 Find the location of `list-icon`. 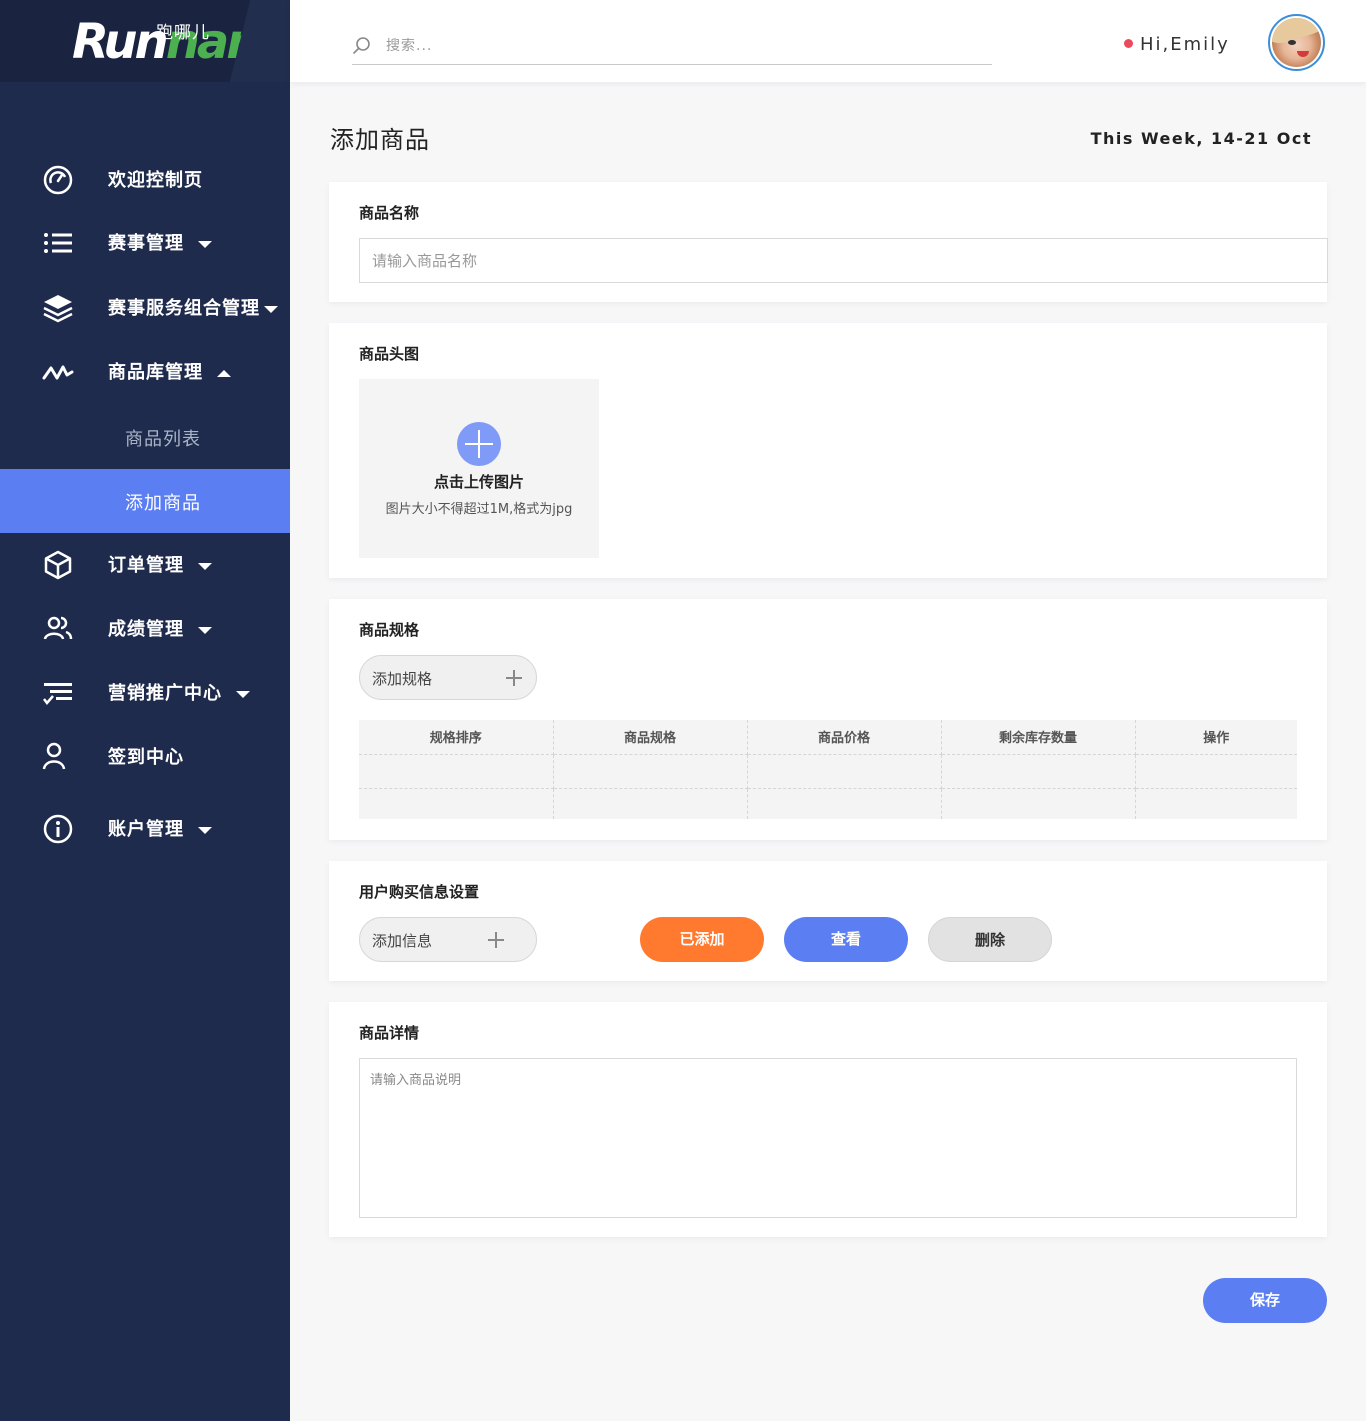

list-icon is located at coordinates (58, 243).